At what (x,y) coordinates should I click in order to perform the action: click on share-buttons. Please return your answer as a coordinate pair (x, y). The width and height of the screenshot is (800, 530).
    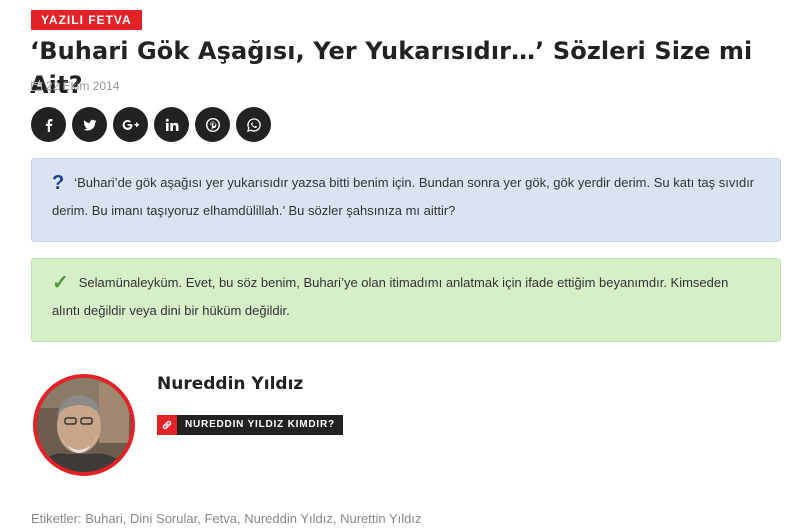
    Looking at the image, I should click on (151, 124).